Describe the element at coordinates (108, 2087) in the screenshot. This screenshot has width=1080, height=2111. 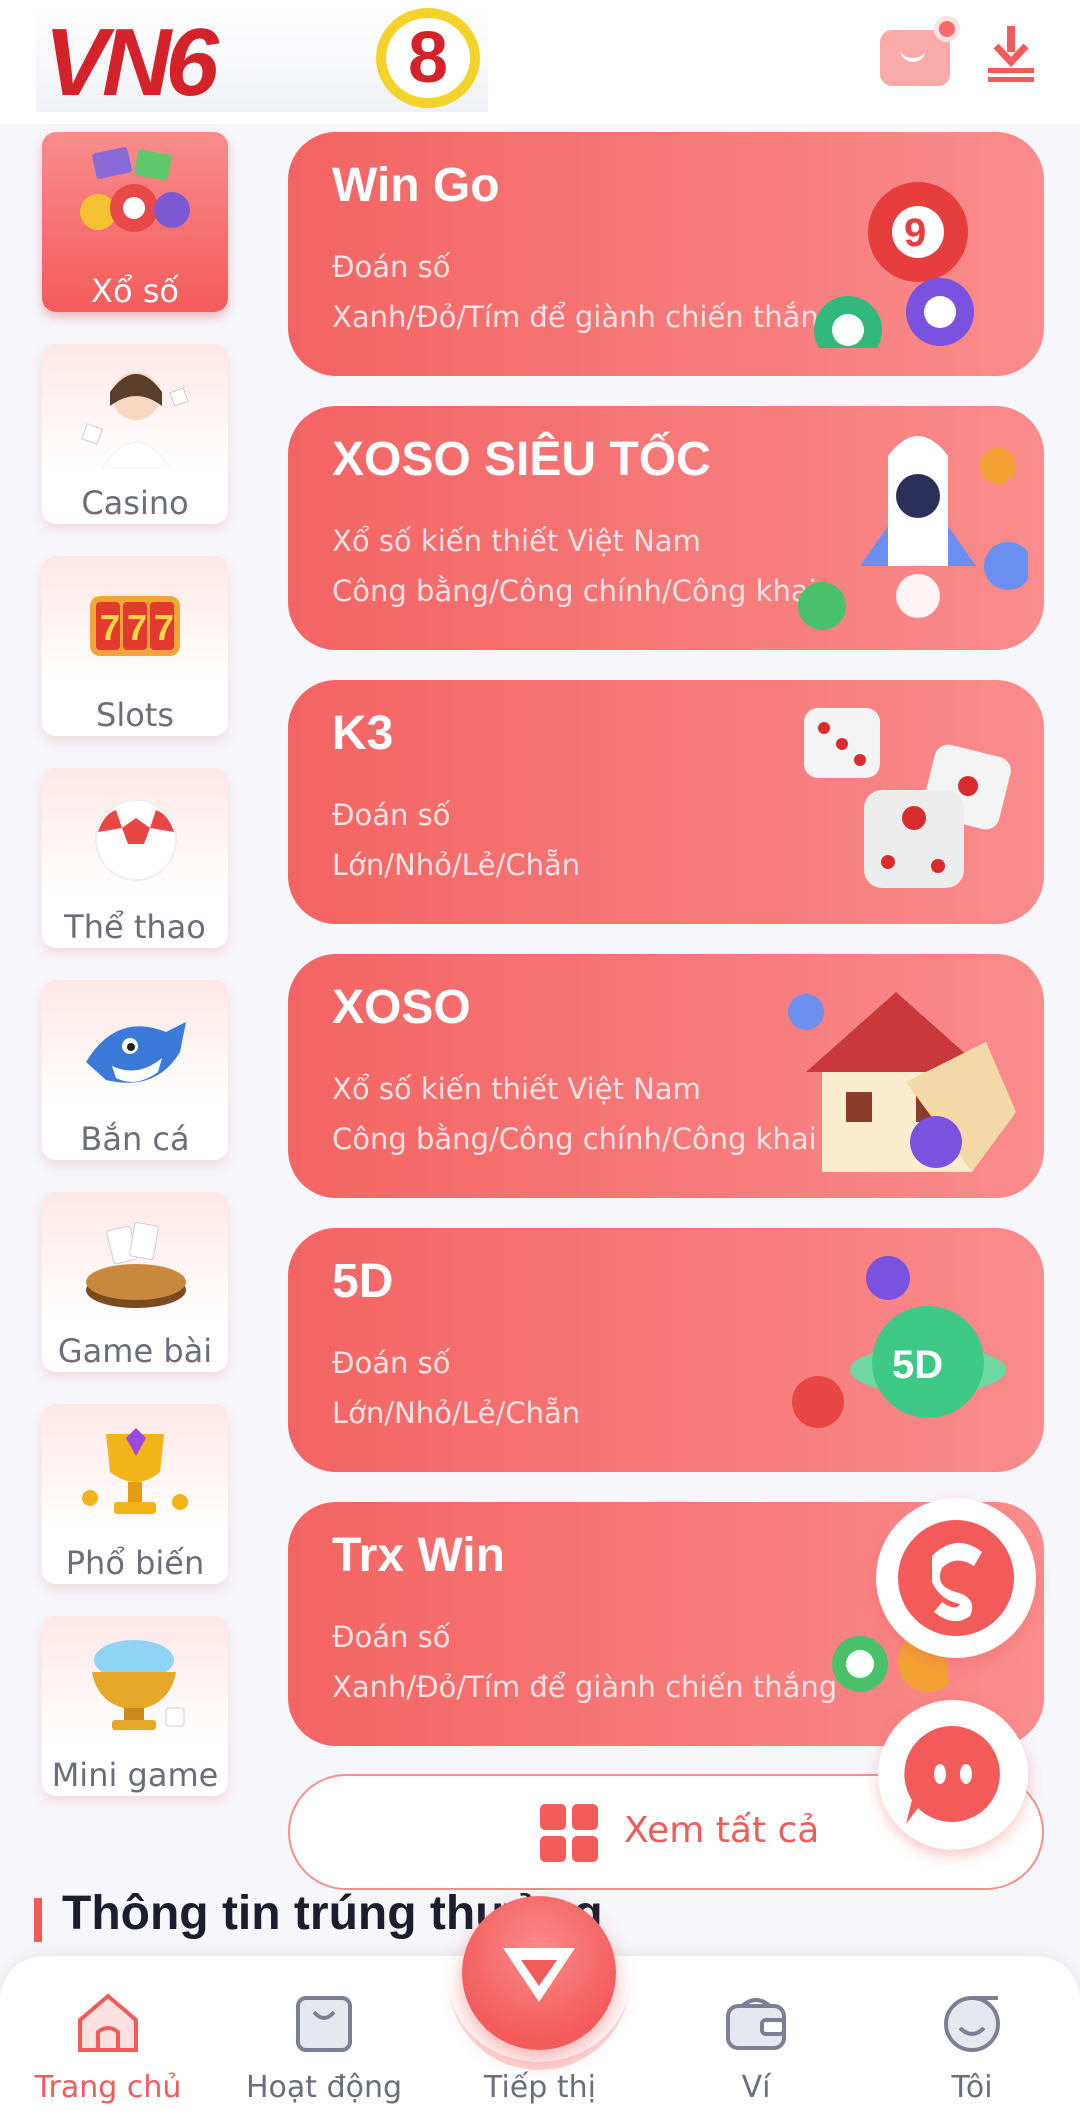
I see `nav-label: Trang chủ` at that location.